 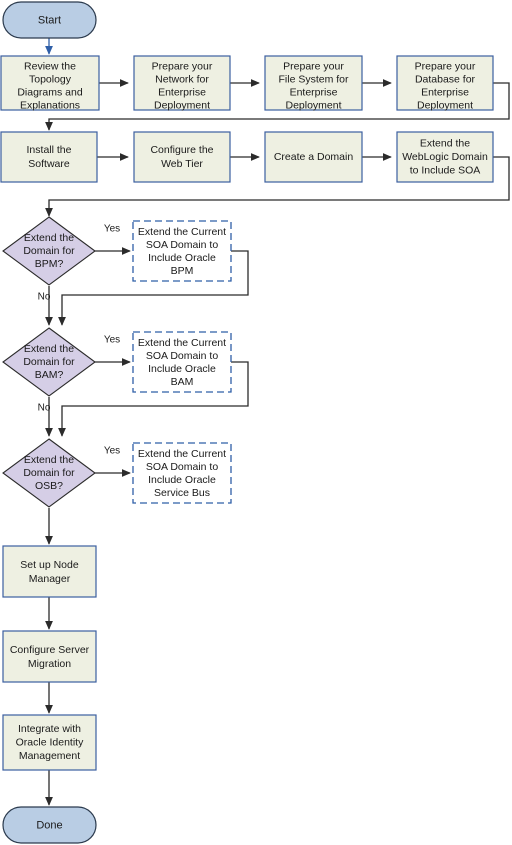 What do you see at coordinates (182, 258) in the screenshot?
I see `extend-bpm-line-3: Include Oracle` at bounding box center [182, 258].